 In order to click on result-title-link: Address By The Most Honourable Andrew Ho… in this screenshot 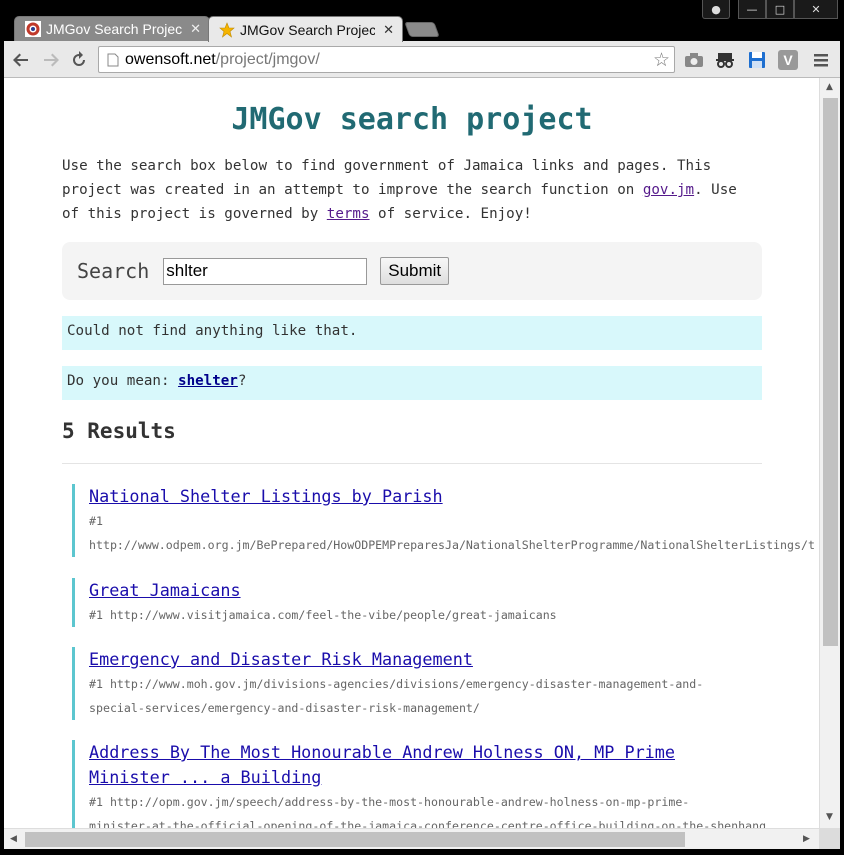, I will do `click(427, 752)`.